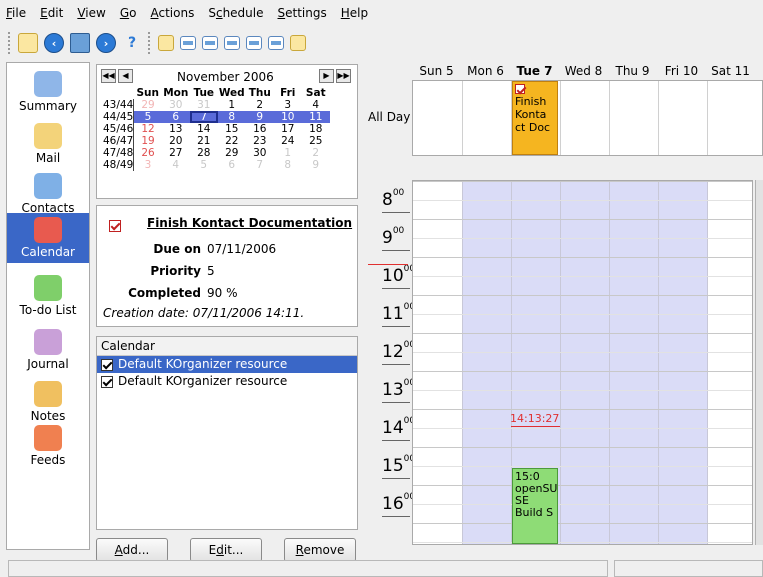 The width and height of the screenshot is (763, 577). I want to click on day-cell: 14, so click(204, 129).